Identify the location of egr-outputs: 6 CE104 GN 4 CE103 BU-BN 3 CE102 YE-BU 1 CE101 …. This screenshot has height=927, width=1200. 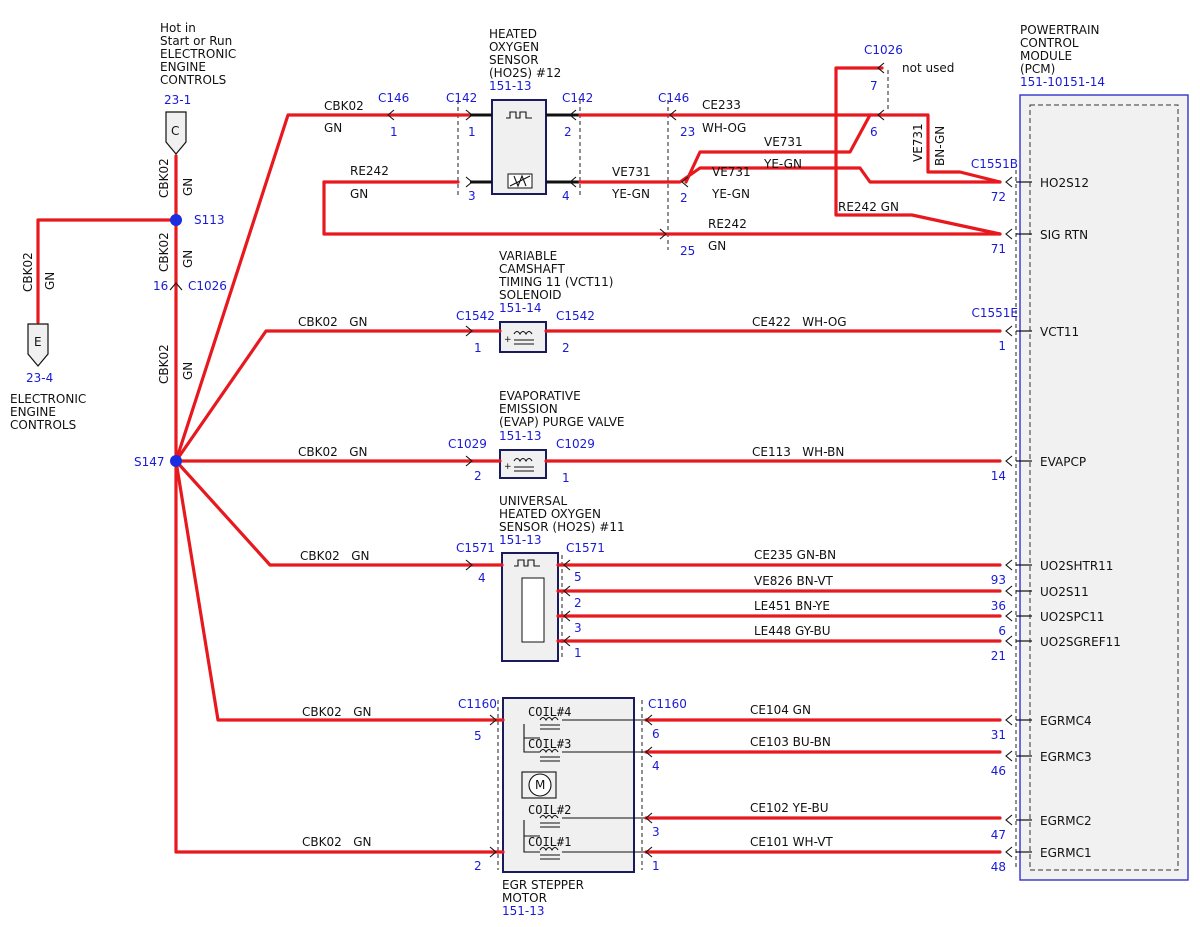
(823, 788).